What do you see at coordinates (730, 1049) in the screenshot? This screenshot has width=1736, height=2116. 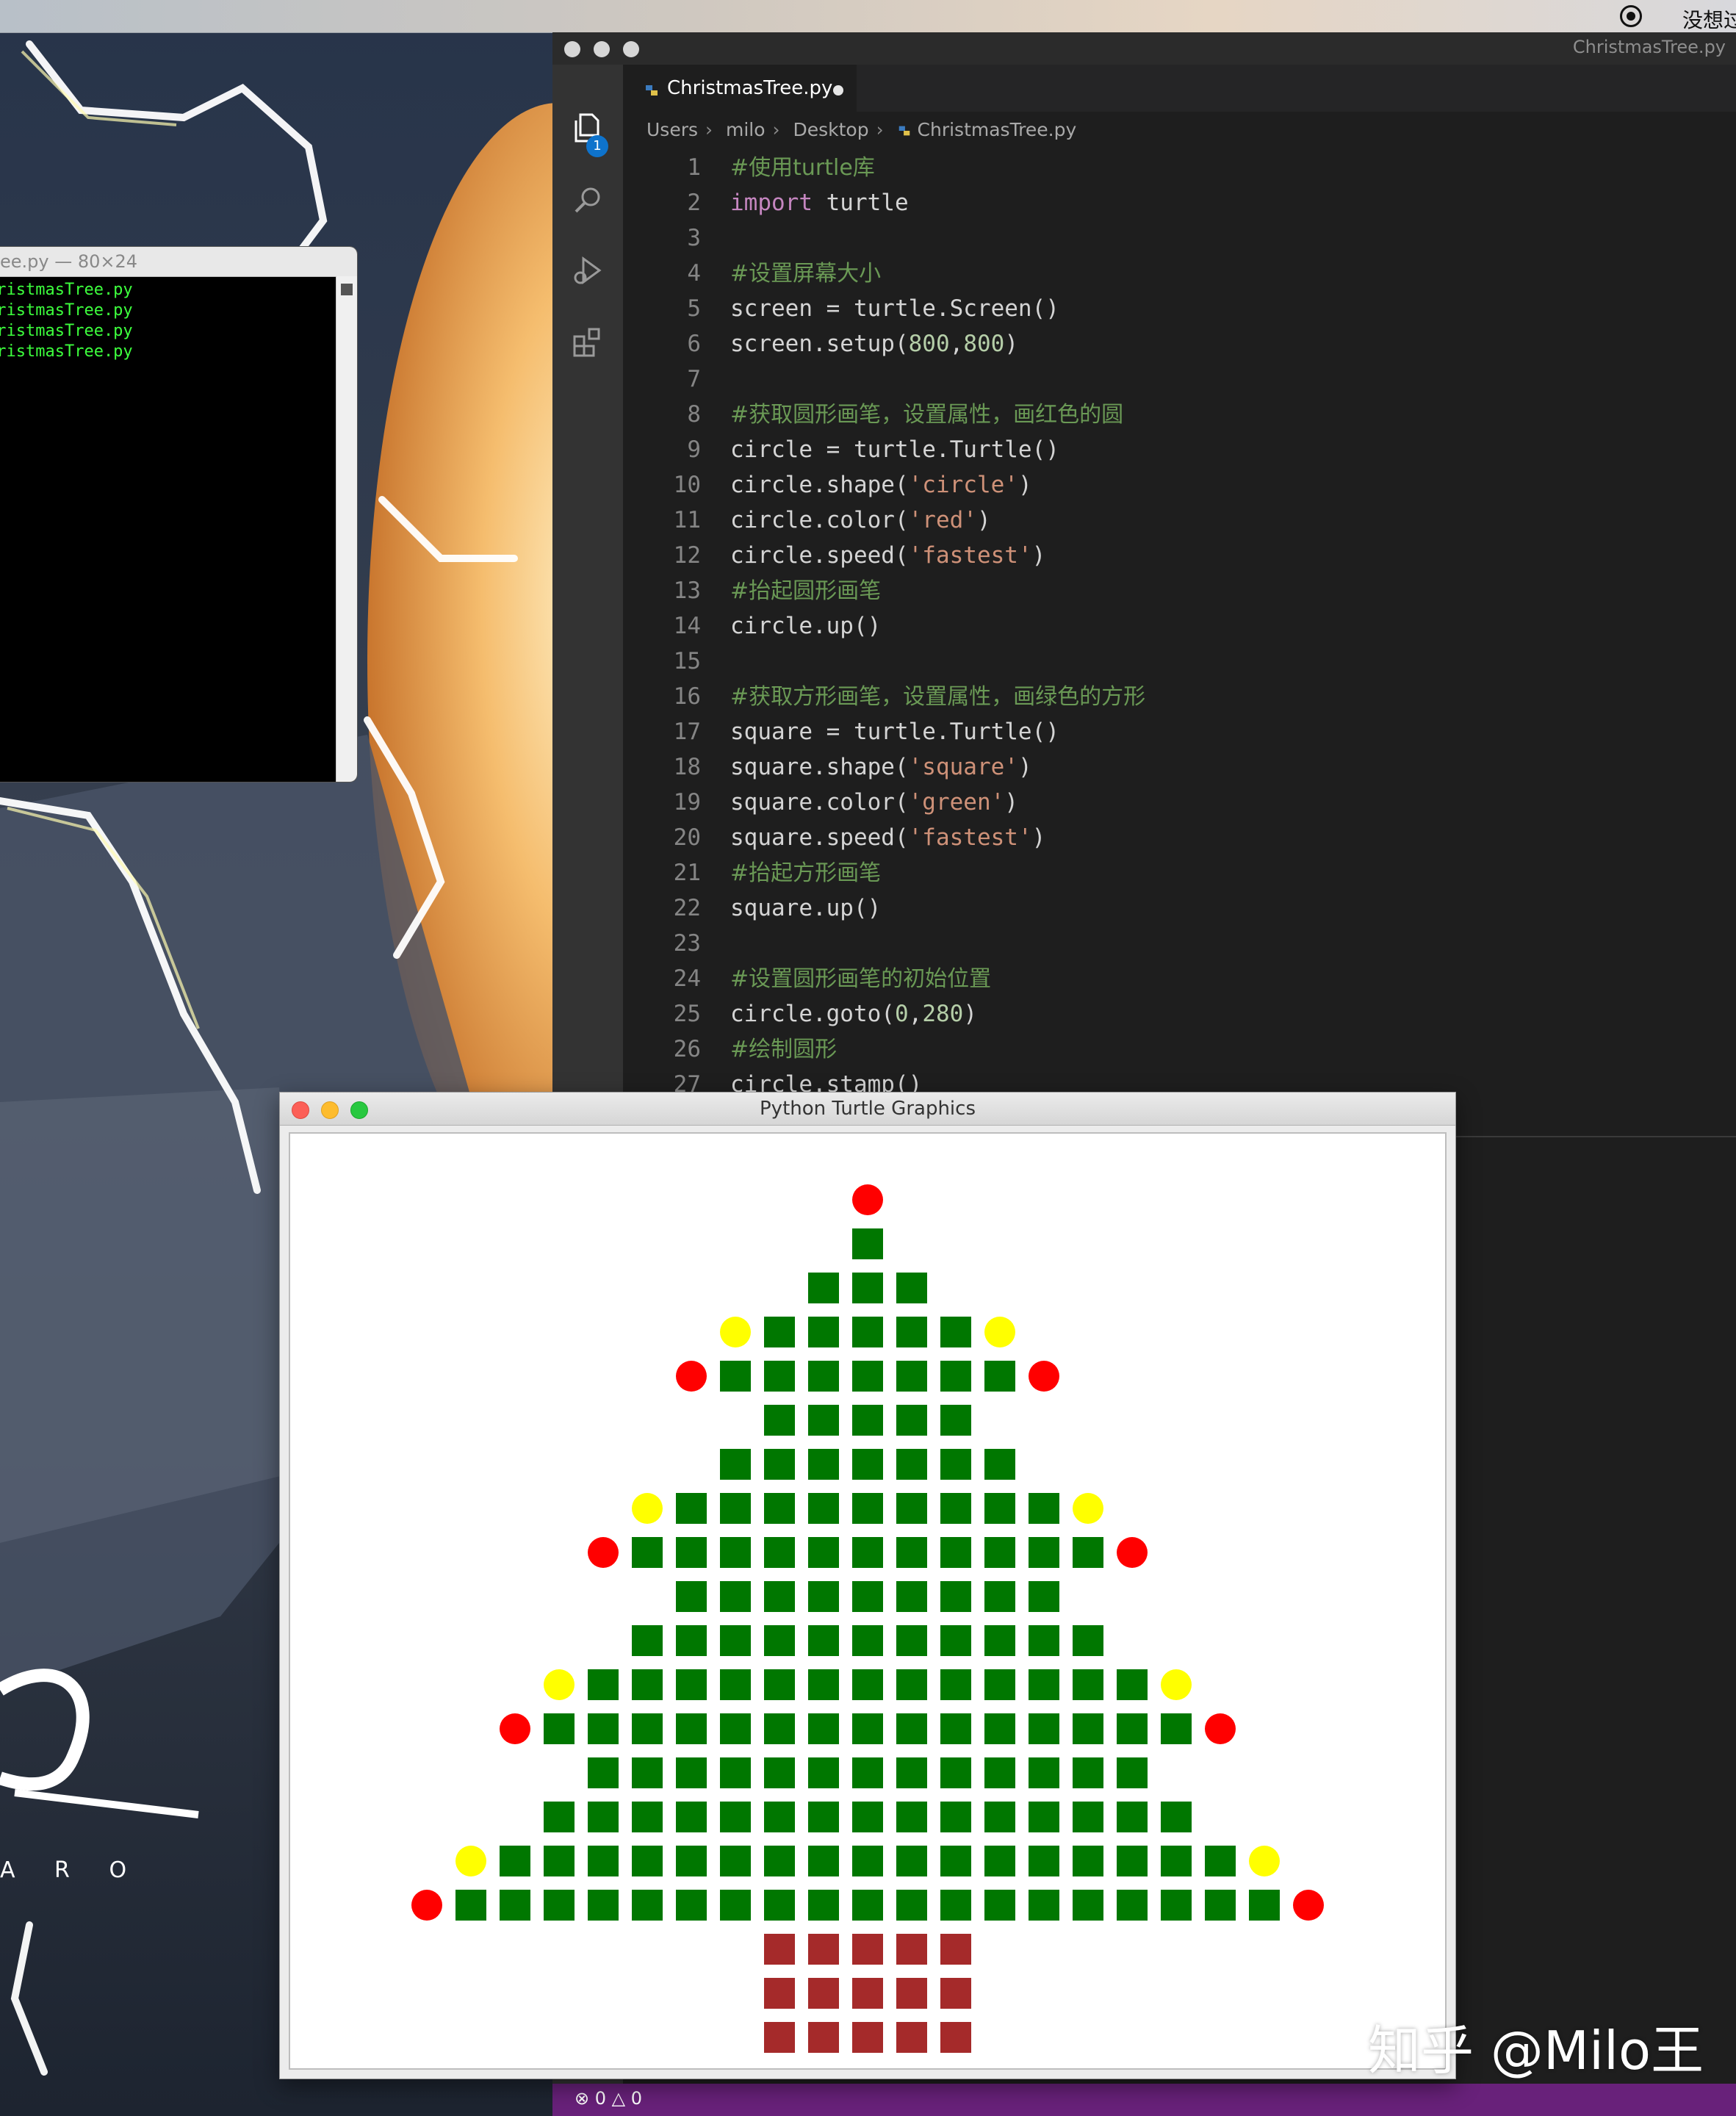 I see `code-line: 26#绘制圆形` at bounding box center [730, 1049].